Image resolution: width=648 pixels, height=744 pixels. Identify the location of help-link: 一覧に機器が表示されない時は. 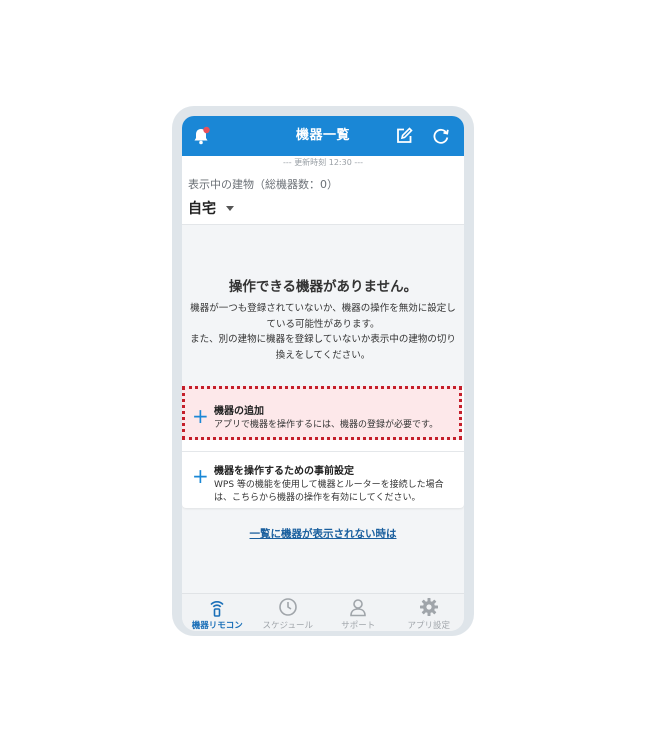
(323, 533).